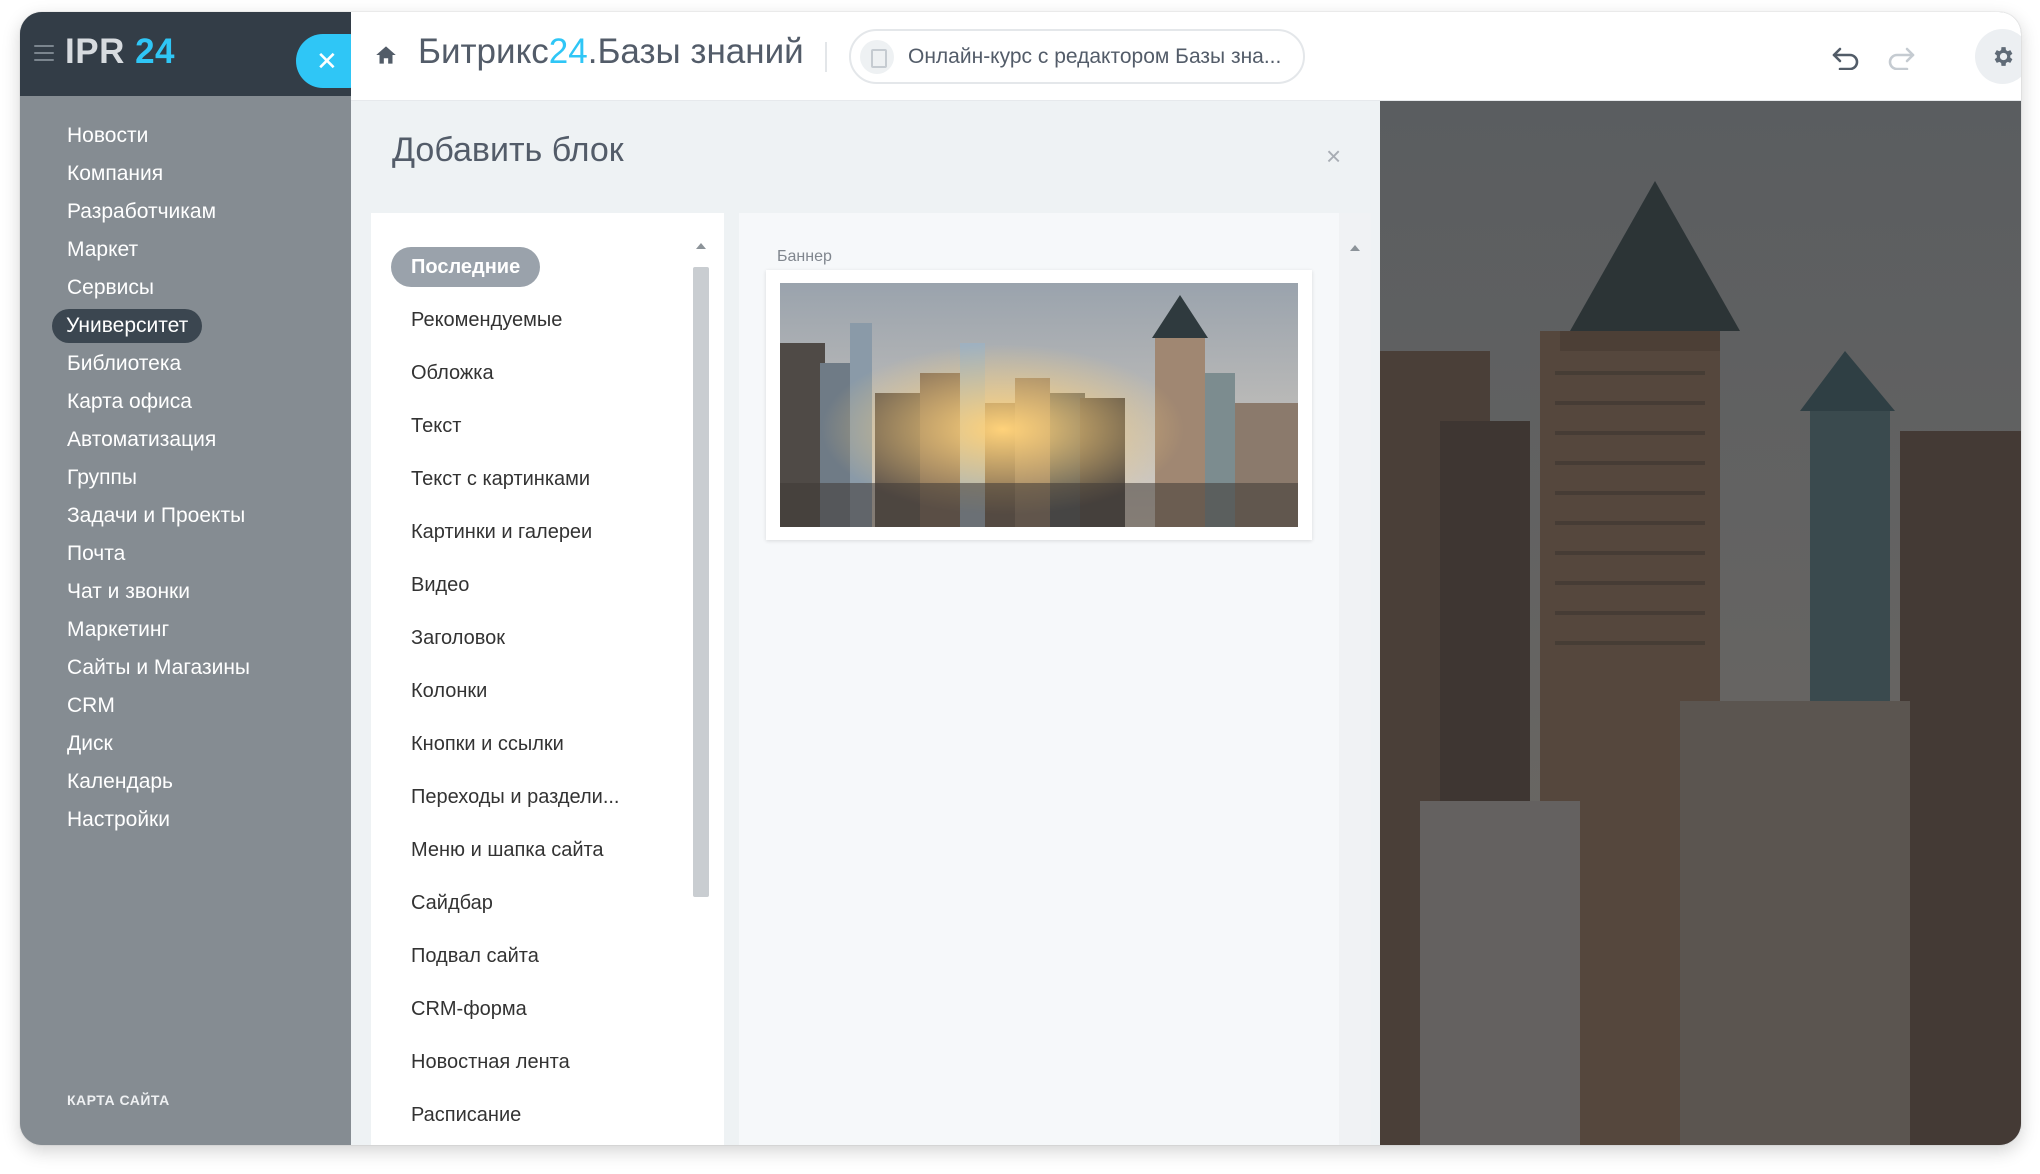 Image resolution: width=2040 pixels, height=1174 pixels. What do you see at coordinates (2003, 56) in the screenshot?
I see `gear-icon` at bounding box center [2003, 56].